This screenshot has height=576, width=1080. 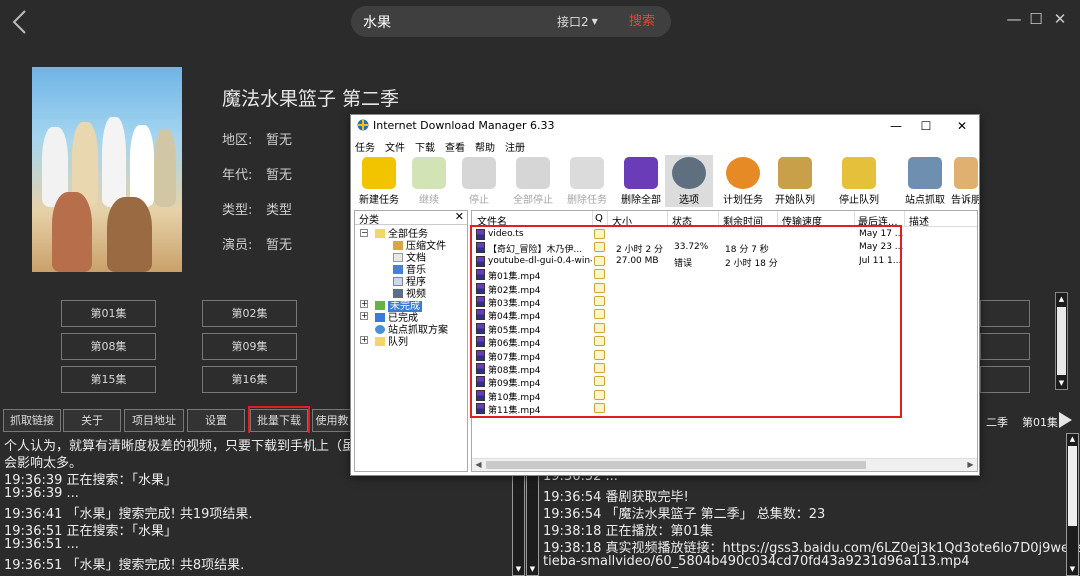 What do you see at coordinates (533, 173) in the screenshot?
I see `stop-all-icon` at bounding box center [533, 173].